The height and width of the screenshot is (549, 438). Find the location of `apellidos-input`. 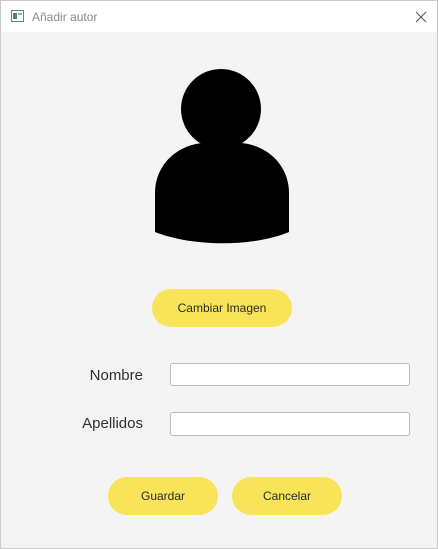

apellidos-input is located at coordinates (290, 424).